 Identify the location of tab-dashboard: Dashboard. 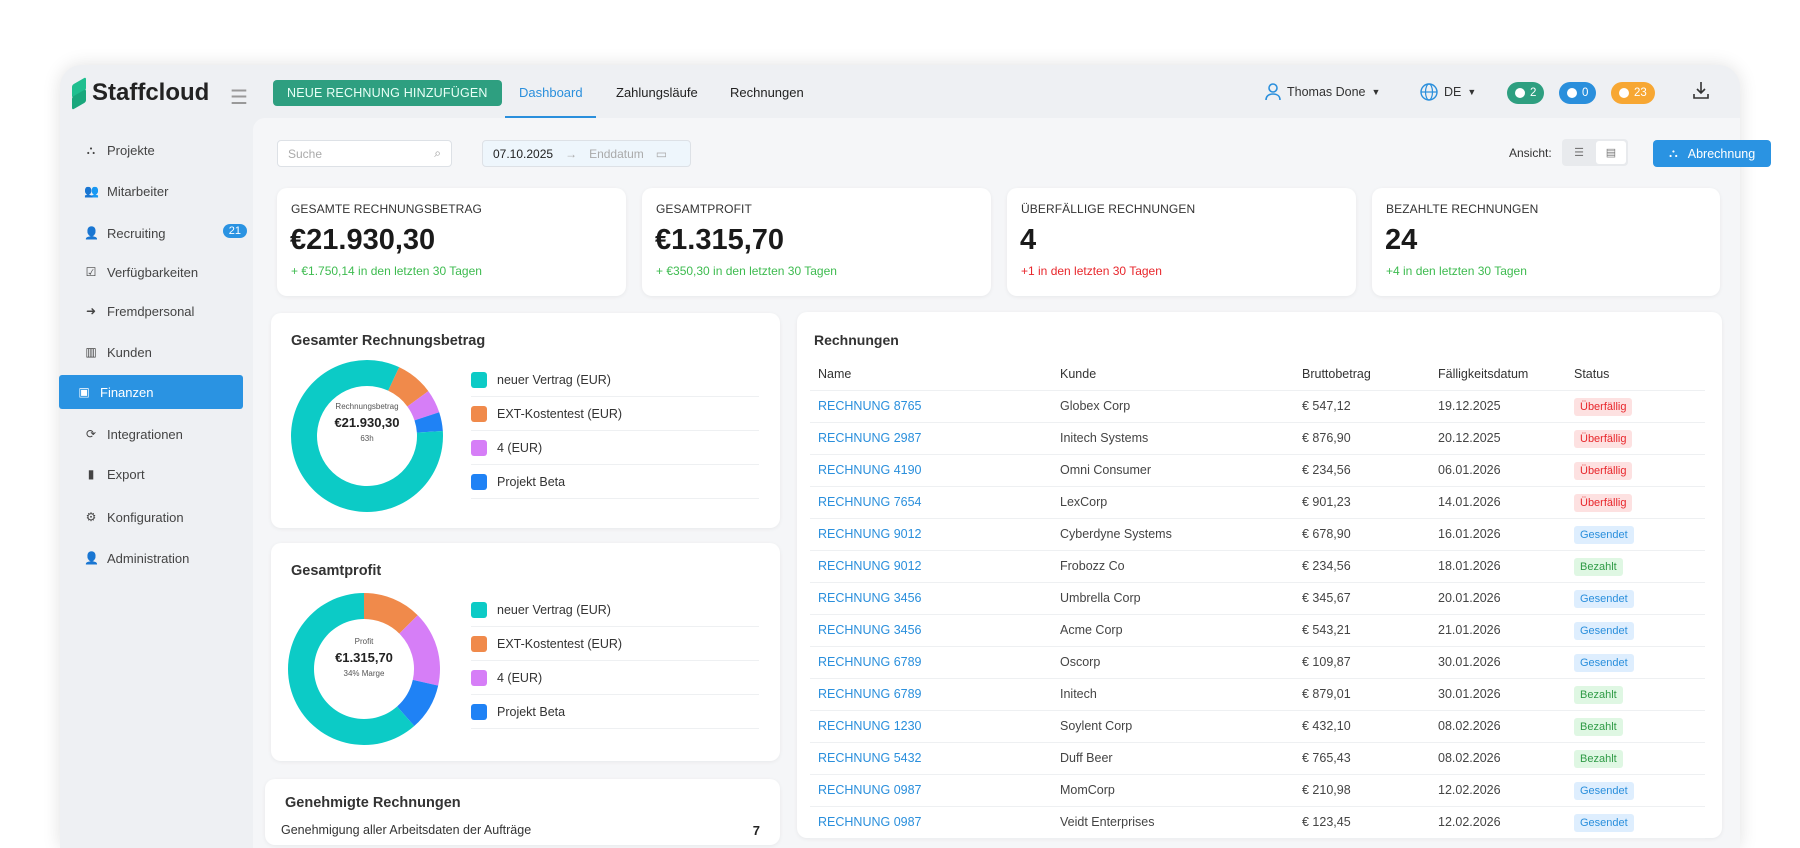
(551, 92).